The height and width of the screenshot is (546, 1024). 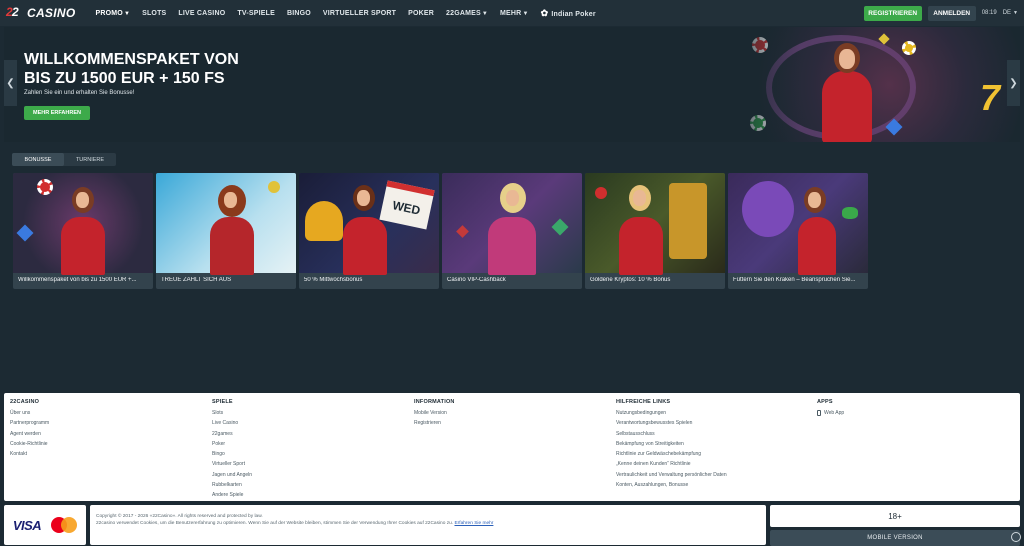 I want to click on footer-column-title: INFORMATION, so click(x=434, y=402).